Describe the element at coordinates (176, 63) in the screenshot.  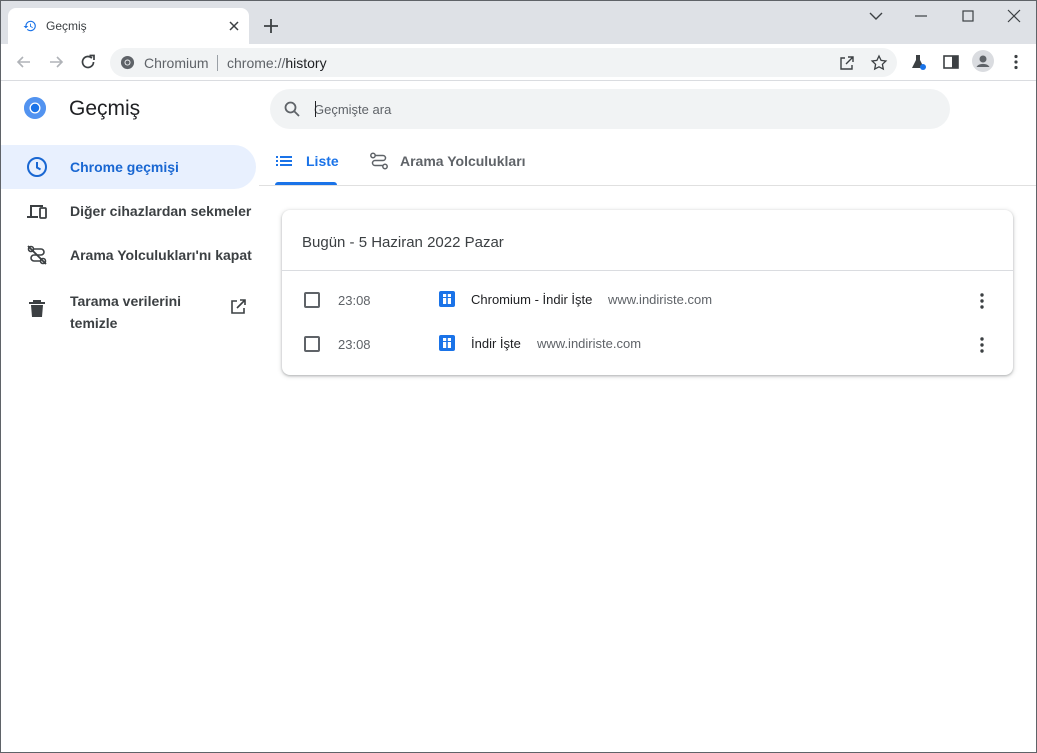
I see `site-label: Chromium` at that location.